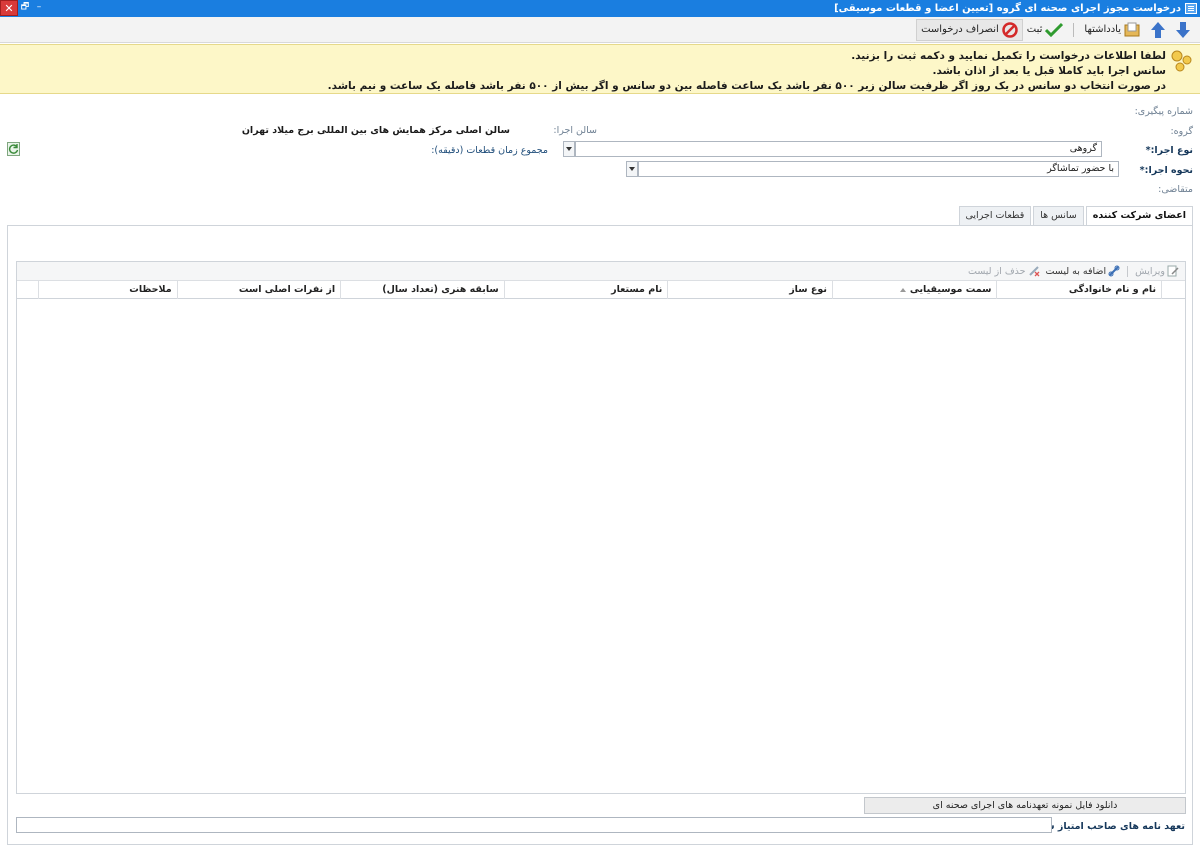 The width and height of the screenshot is (1200, 847). I want to click on info-bubbles-icon, so click(1182, 61).